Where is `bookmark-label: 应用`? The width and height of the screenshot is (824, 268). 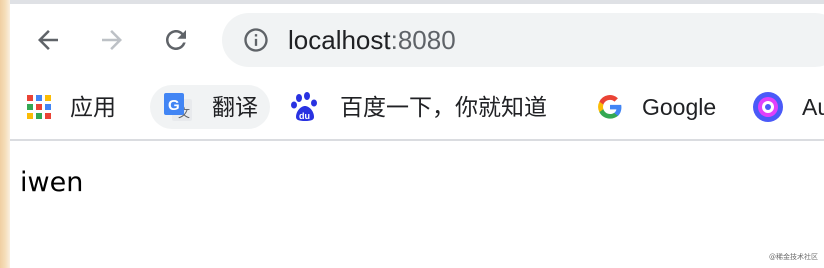
bookmark-label: 应用 is located at coordinates (93, 107).